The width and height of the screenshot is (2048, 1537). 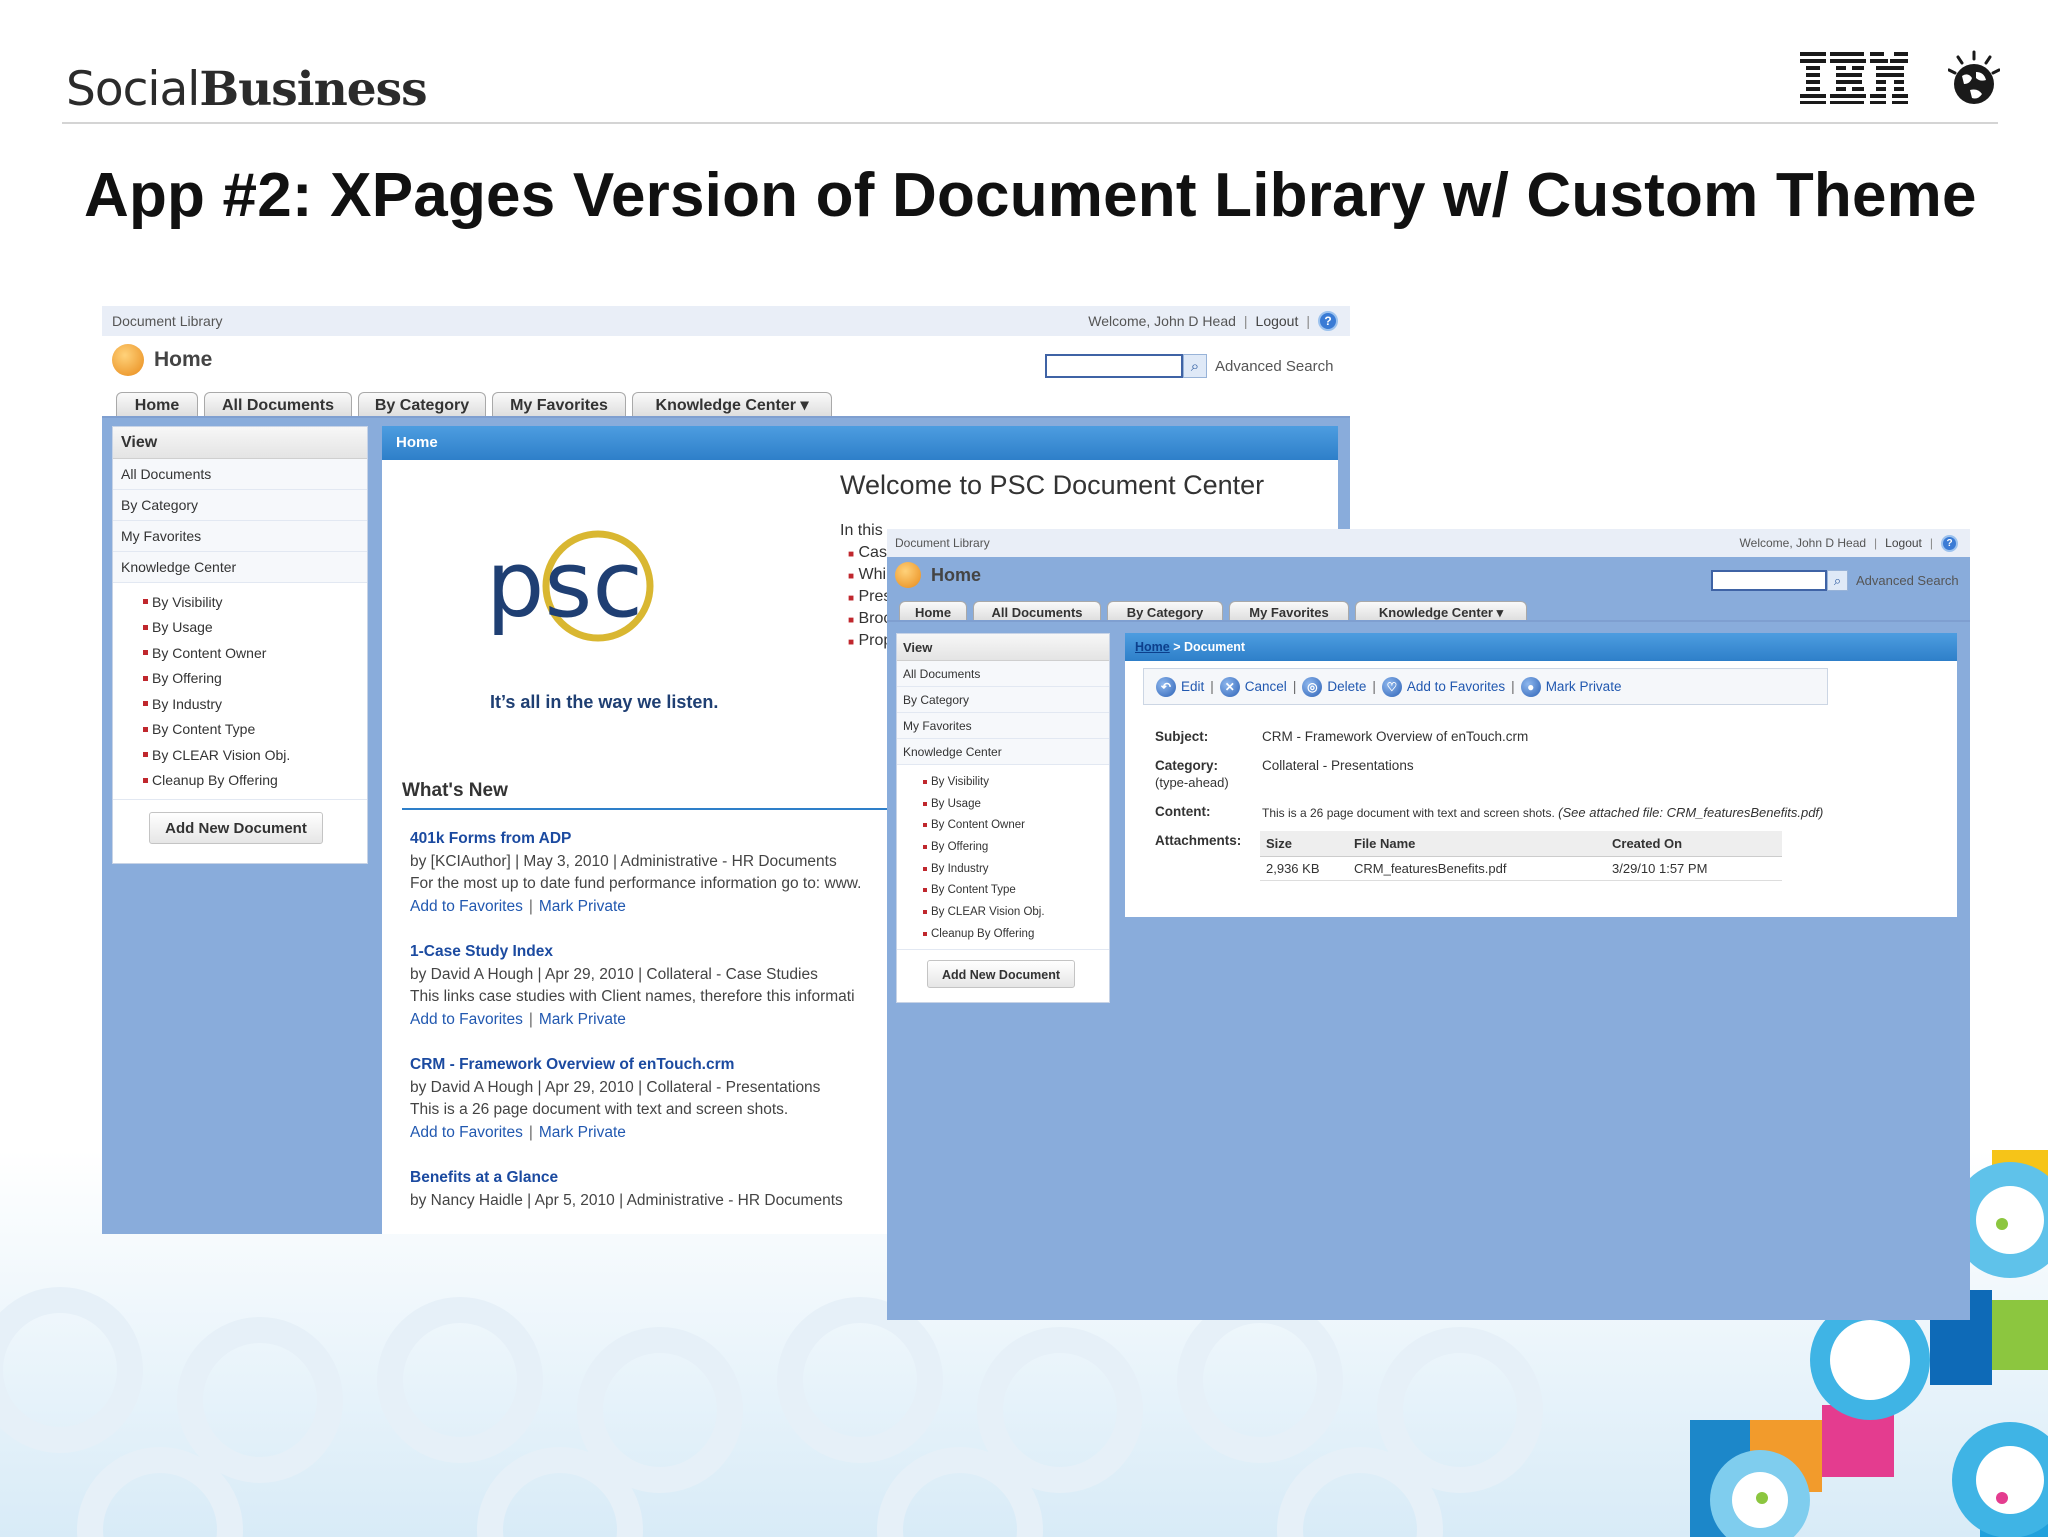 What do you see at coordinates (313, 89) in the screenshot?
I see `brand-business-text: Business` at bounding box center [313, 89].